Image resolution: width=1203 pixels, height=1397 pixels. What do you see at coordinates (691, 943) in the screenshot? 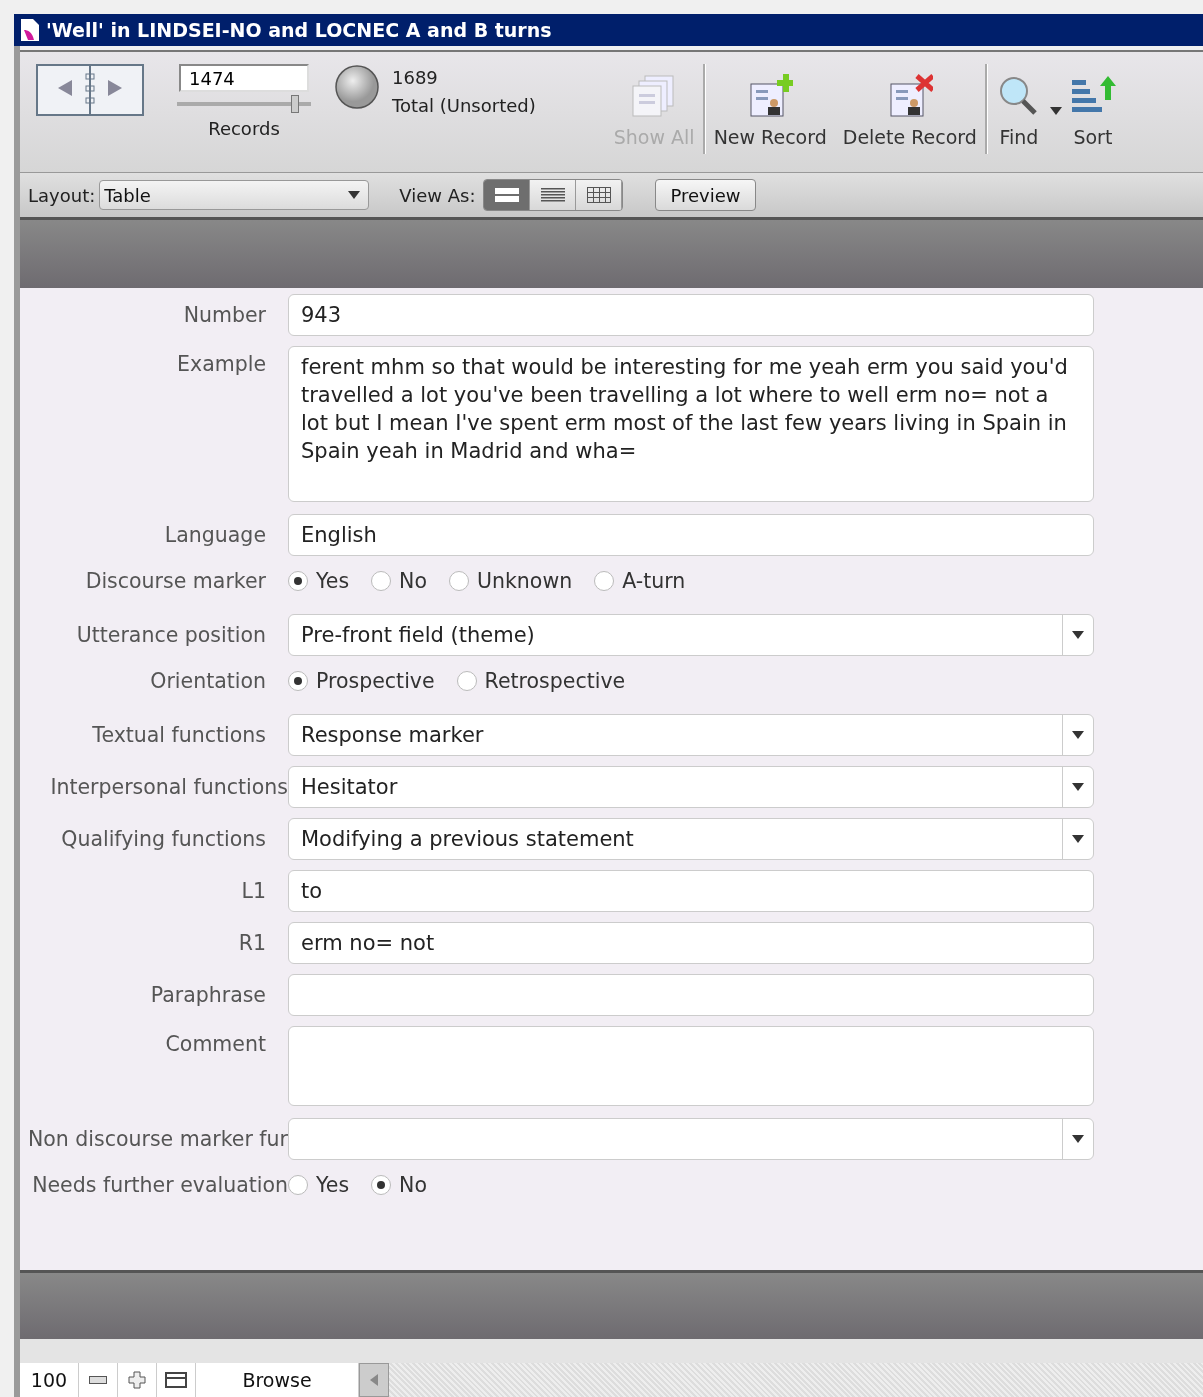
I see `text-field: erm no= not` at bounding box center [691, 943].